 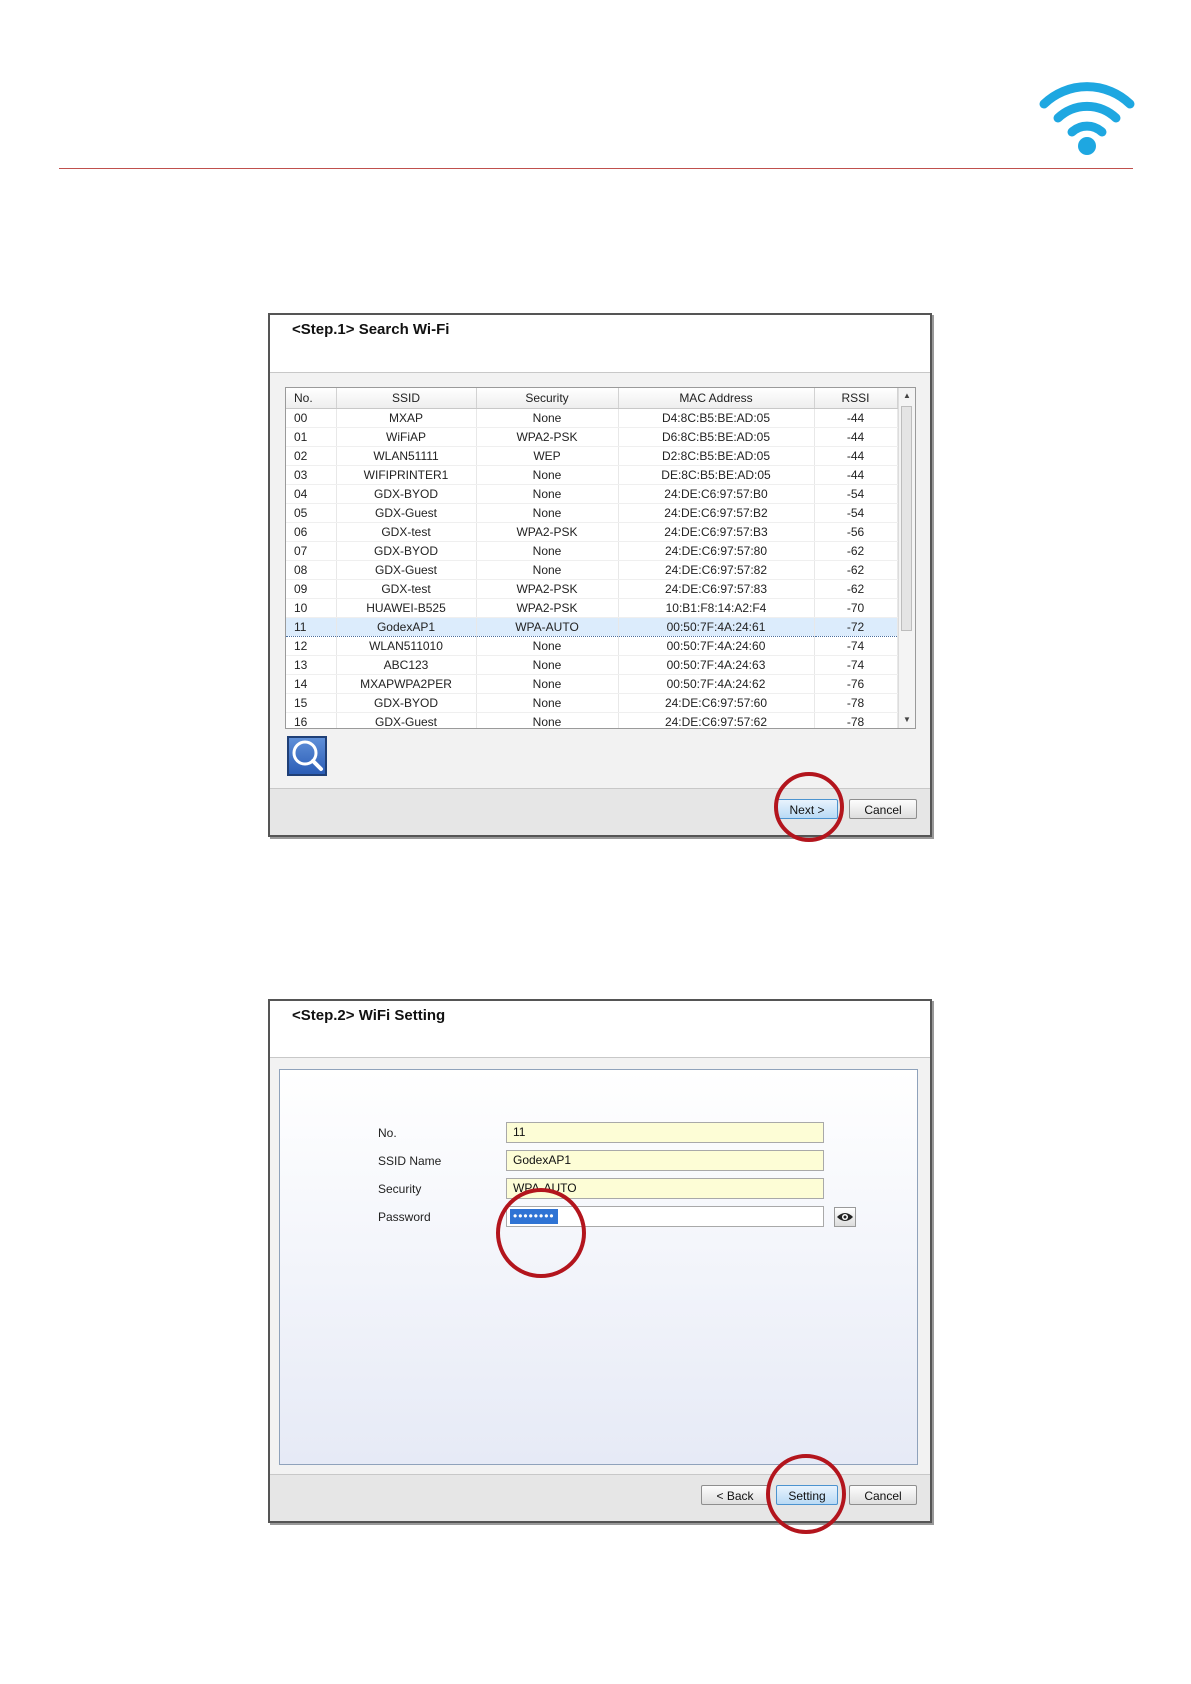 I want to click on cell-mac-address: 00:50:7F:4A:24:60, so click(x=716, y=646).